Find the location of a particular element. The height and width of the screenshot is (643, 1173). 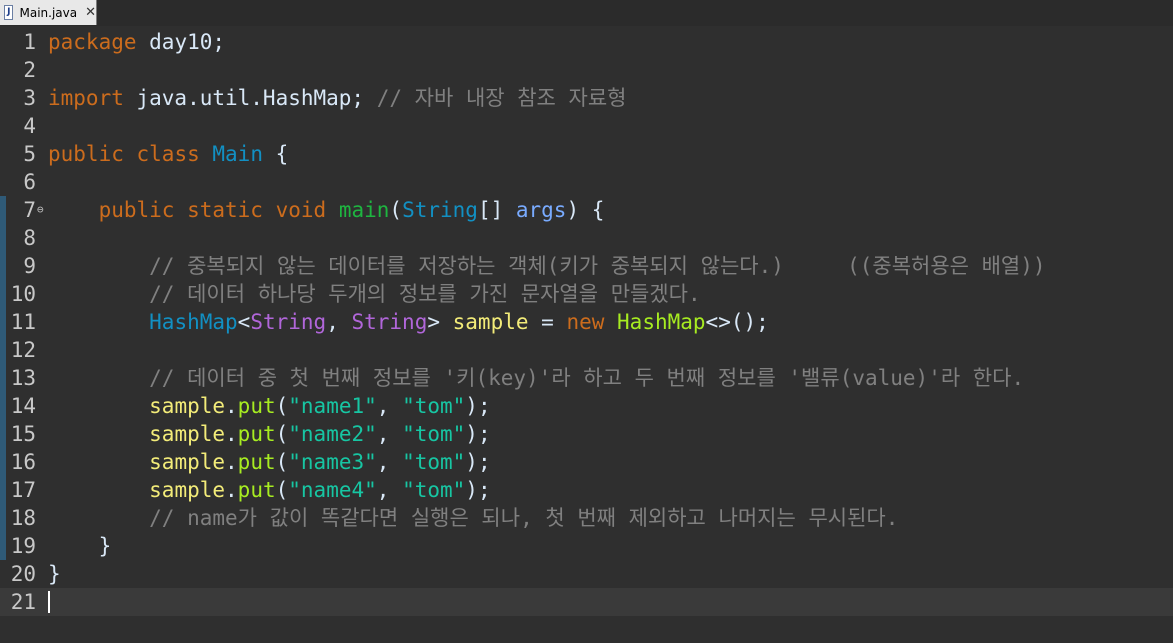

code-token: "name4" is located at coordinates (332, 490).